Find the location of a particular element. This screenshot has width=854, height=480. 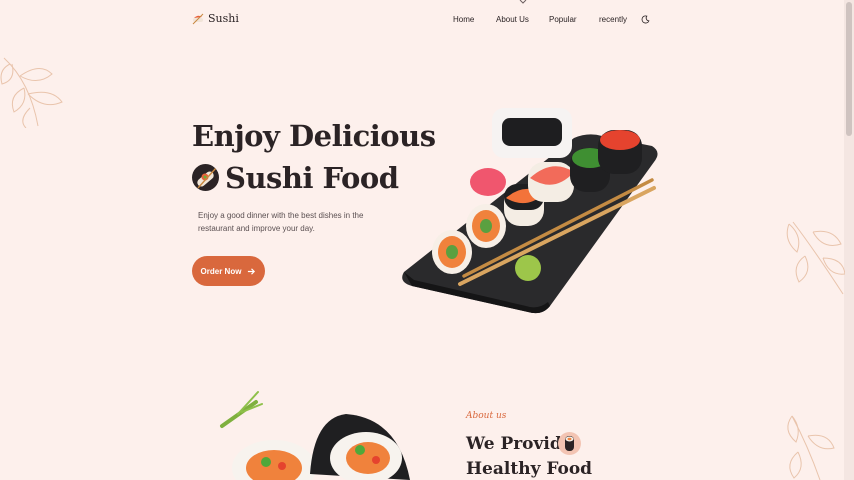

nav-link-recently: recently is located at coordinates (613, 19).